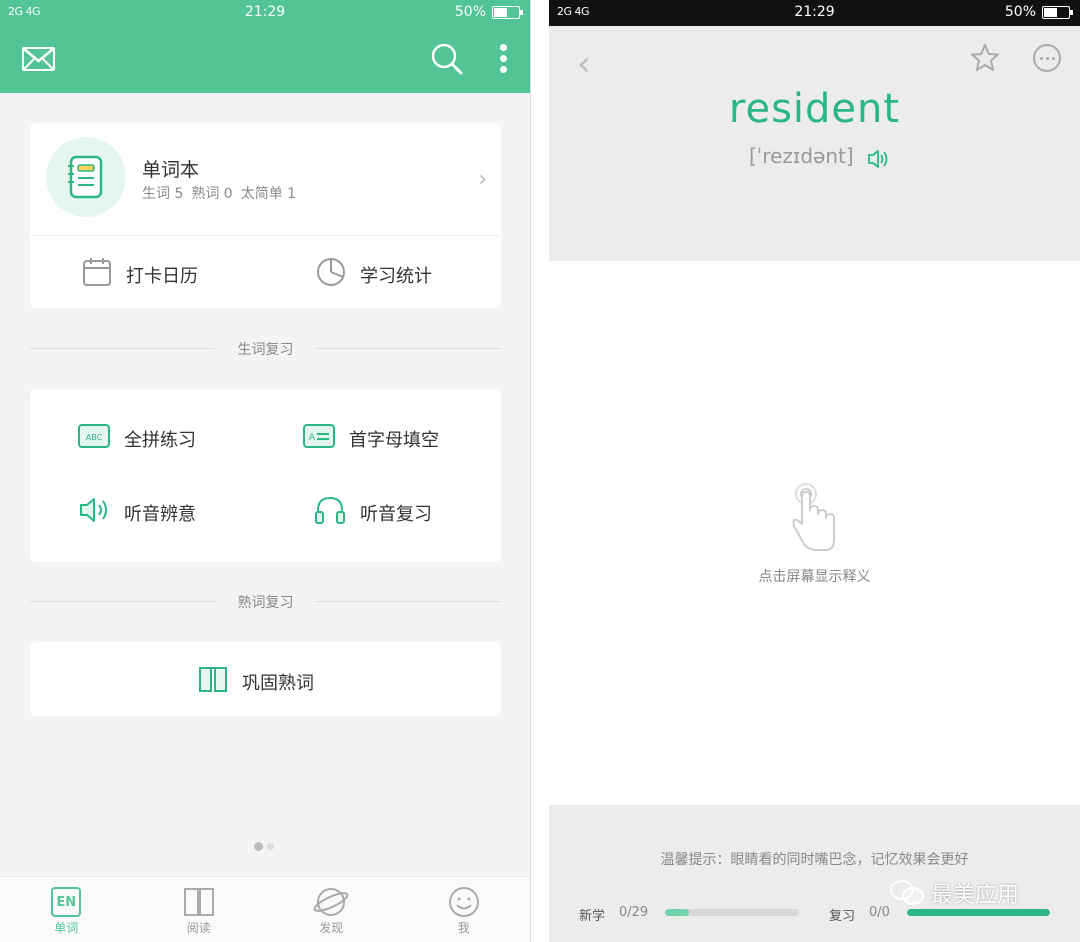 The height and width of the screenshot is (942, 1080). What do you see at coordinates (978, 912) in the screenshot?
I see `review-progress` at bounding box center [978, 912].